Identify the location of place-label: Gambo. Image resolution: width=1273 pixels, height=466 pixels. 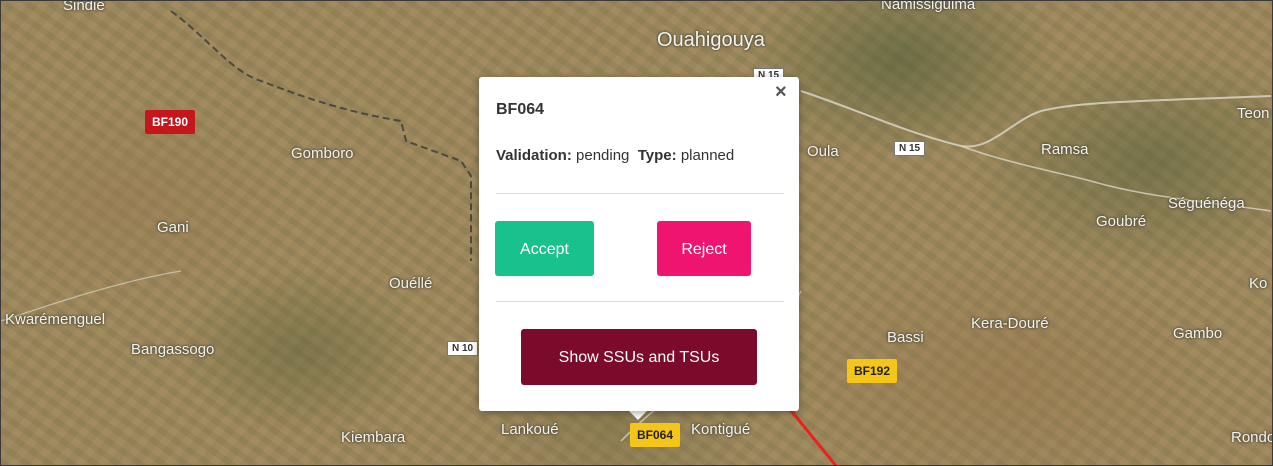
(1198, 333).